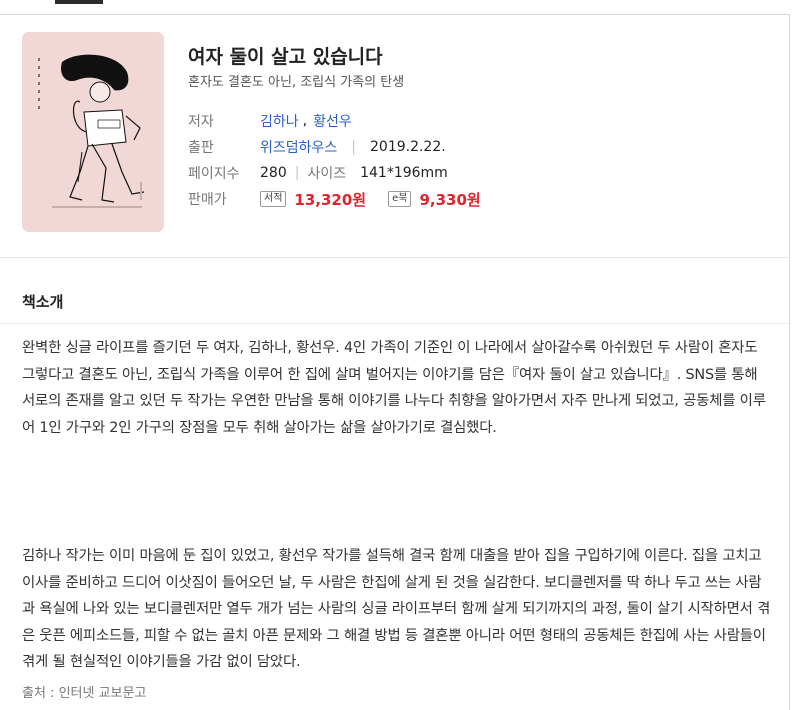 The height and width of the screenshot is (710, 800). I want to click on print-price: 13,320원, so click(330, 199).